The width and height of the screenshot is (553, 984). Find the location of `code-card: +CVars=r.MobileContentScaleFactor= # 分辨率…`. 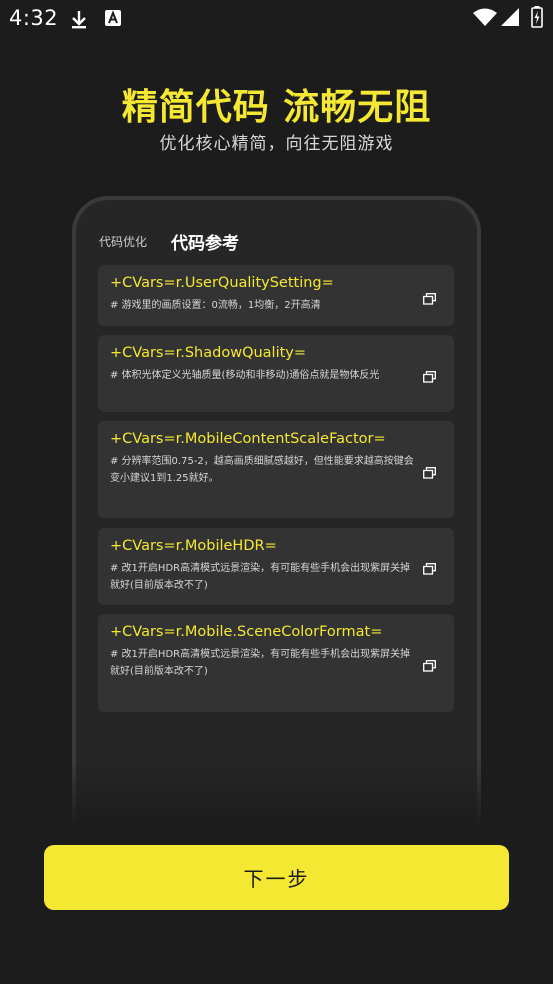

code-card: +CVars=r.MobileContentScaleFactor= # 分辨率… is located at coordinates (276, 469).